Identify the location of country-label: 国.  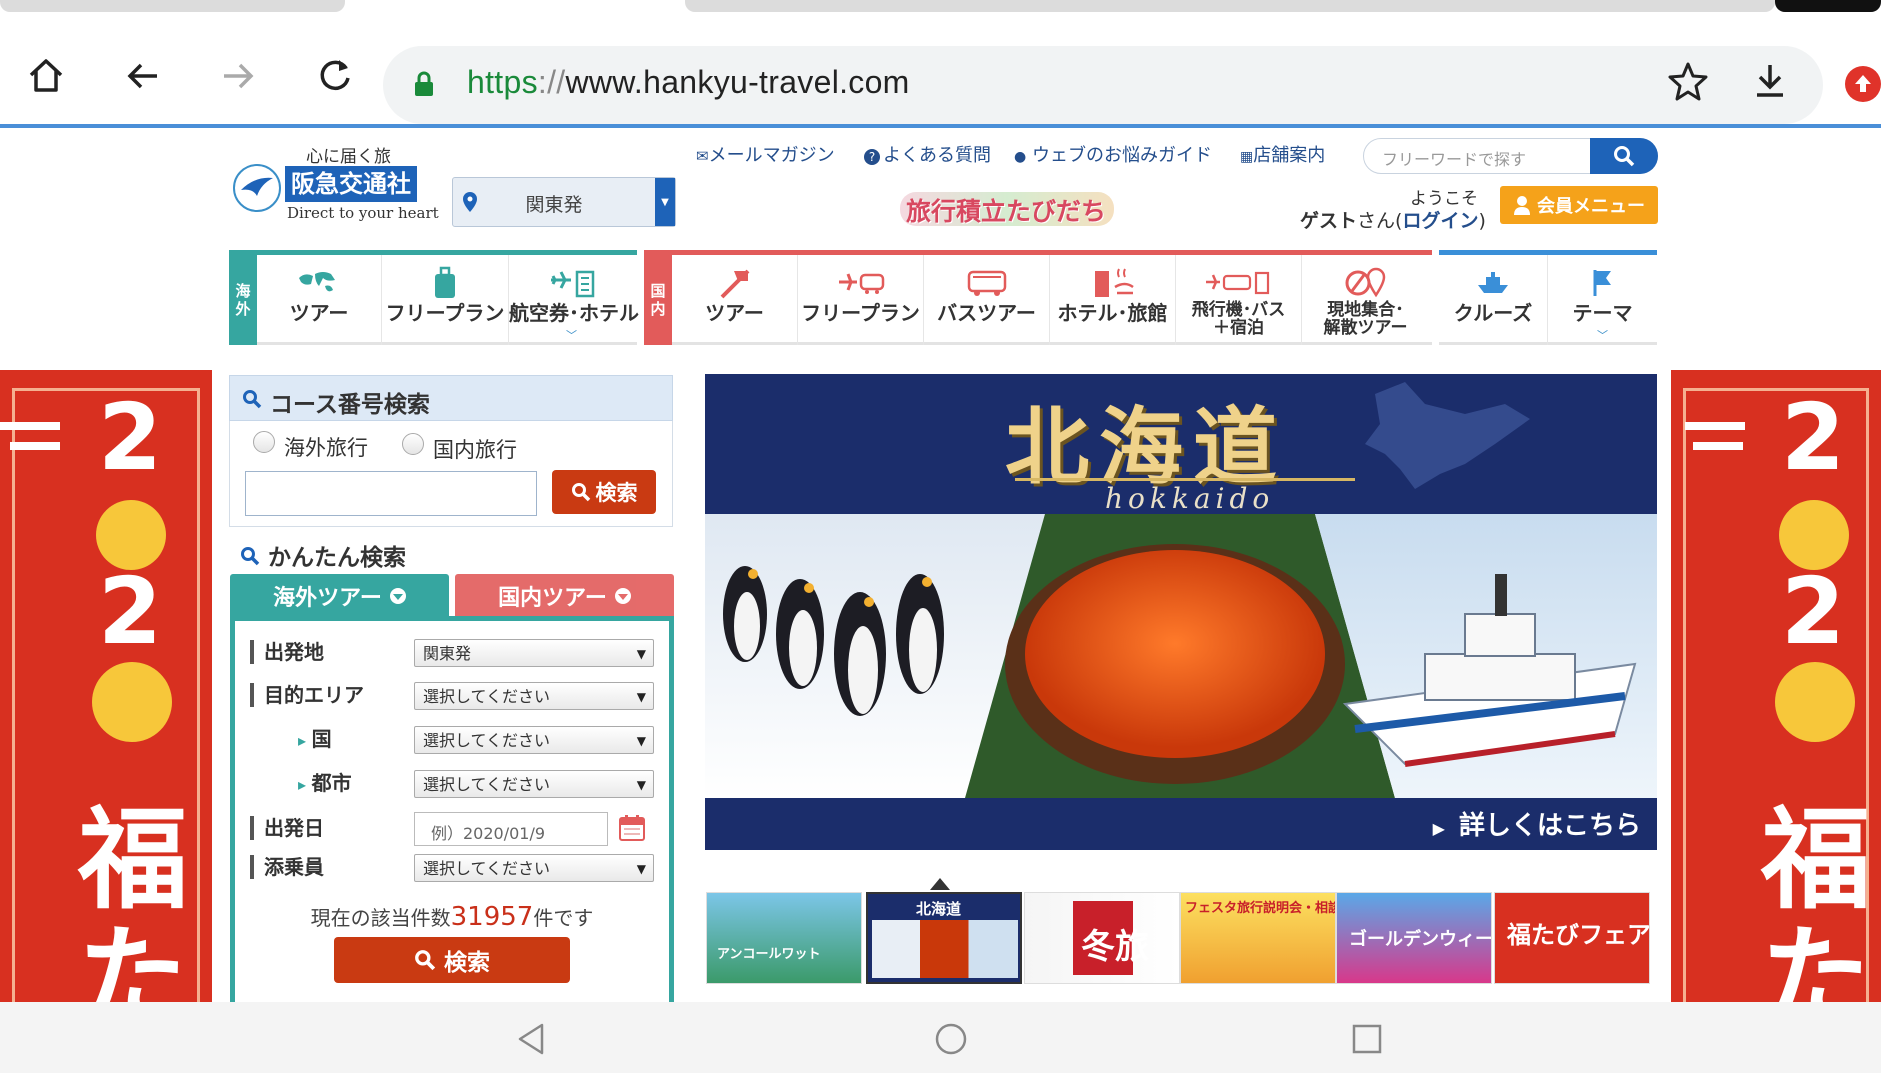
(315, 740).